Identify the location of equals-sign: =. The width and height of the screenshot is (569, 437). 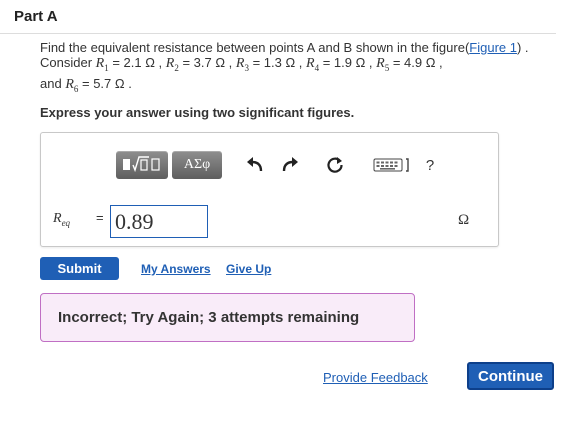
(100, 217).